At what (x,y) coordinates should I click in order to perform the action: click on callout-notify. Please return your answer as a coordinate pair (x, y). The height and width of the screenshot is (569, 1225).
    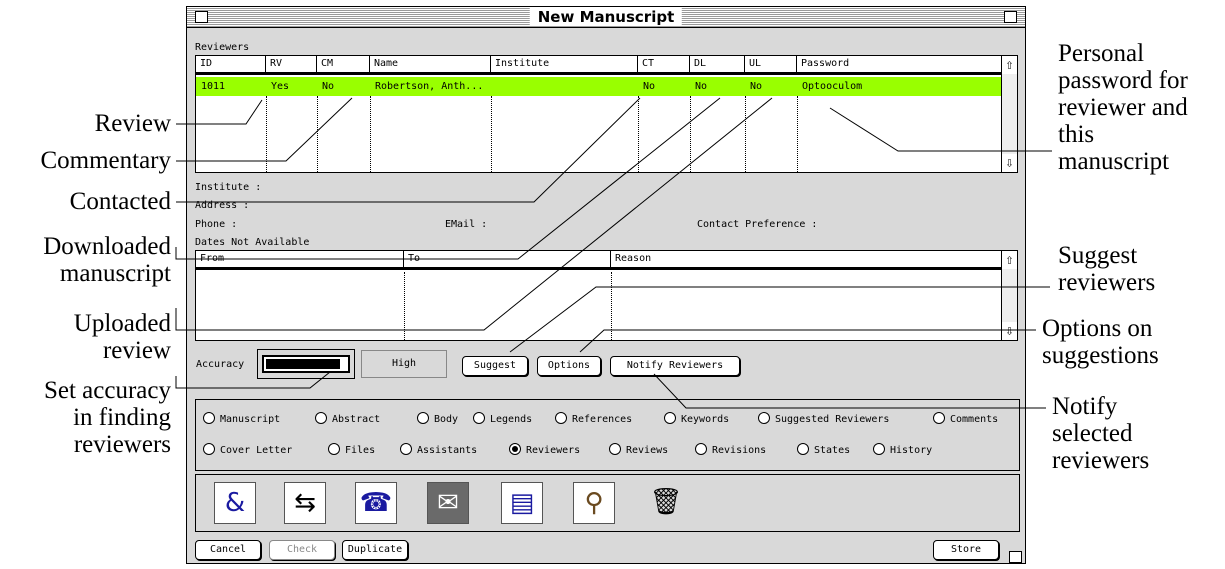
    Looking at the image, I should click on (849, 391).